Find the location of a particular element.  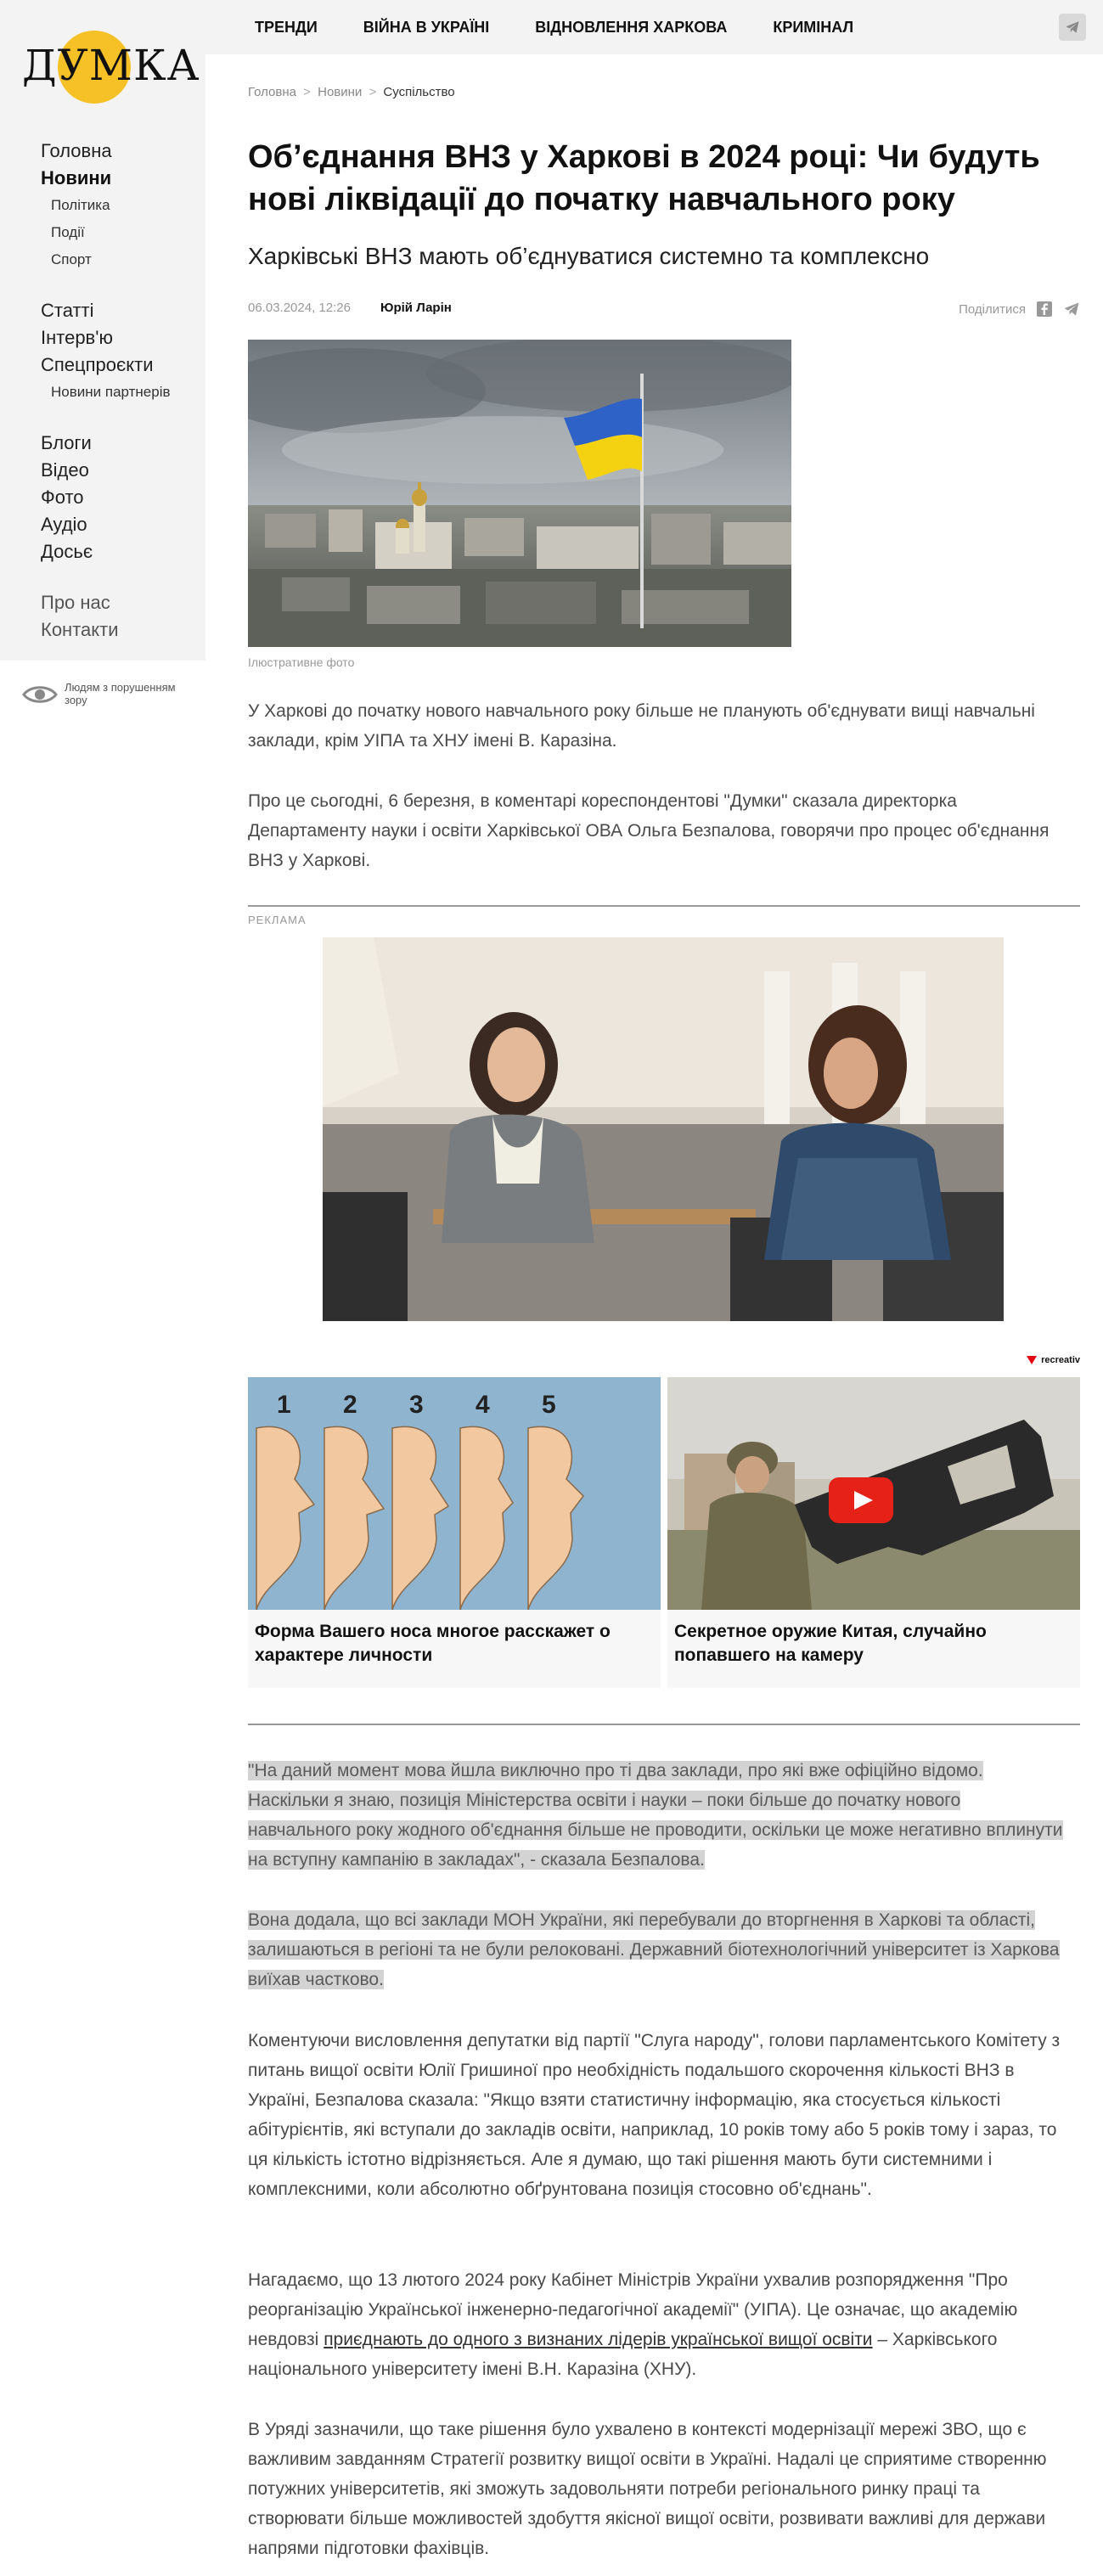

facebook-icon is located at coordinates (1044, 309).